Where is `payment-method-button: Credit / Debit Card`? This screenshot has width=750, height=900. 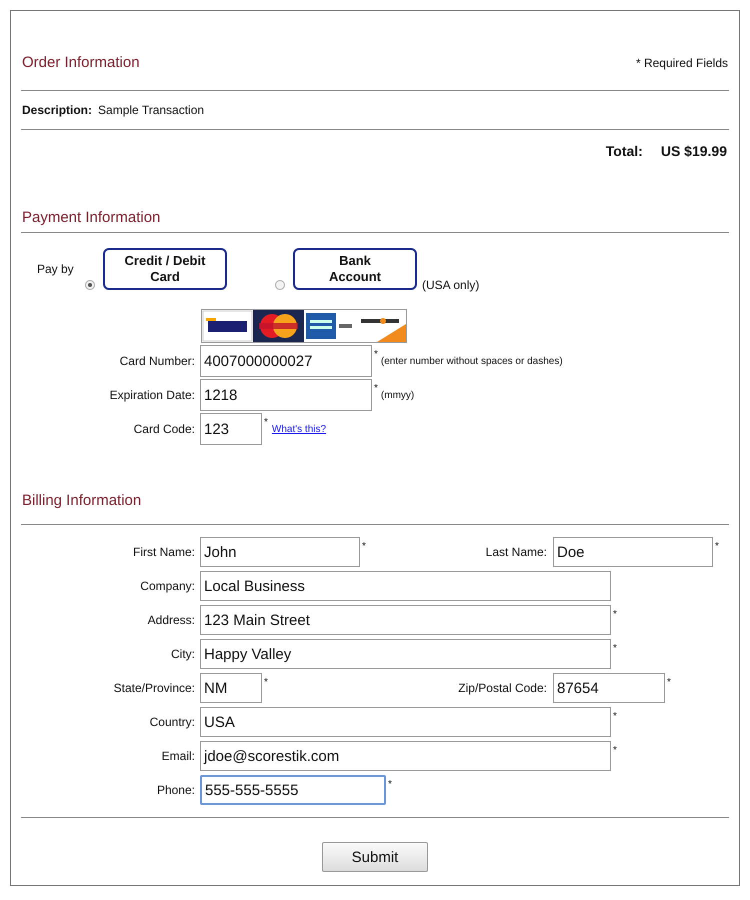 payment-method-button: Credit / Debit Card is located at coordinates (165, 269).